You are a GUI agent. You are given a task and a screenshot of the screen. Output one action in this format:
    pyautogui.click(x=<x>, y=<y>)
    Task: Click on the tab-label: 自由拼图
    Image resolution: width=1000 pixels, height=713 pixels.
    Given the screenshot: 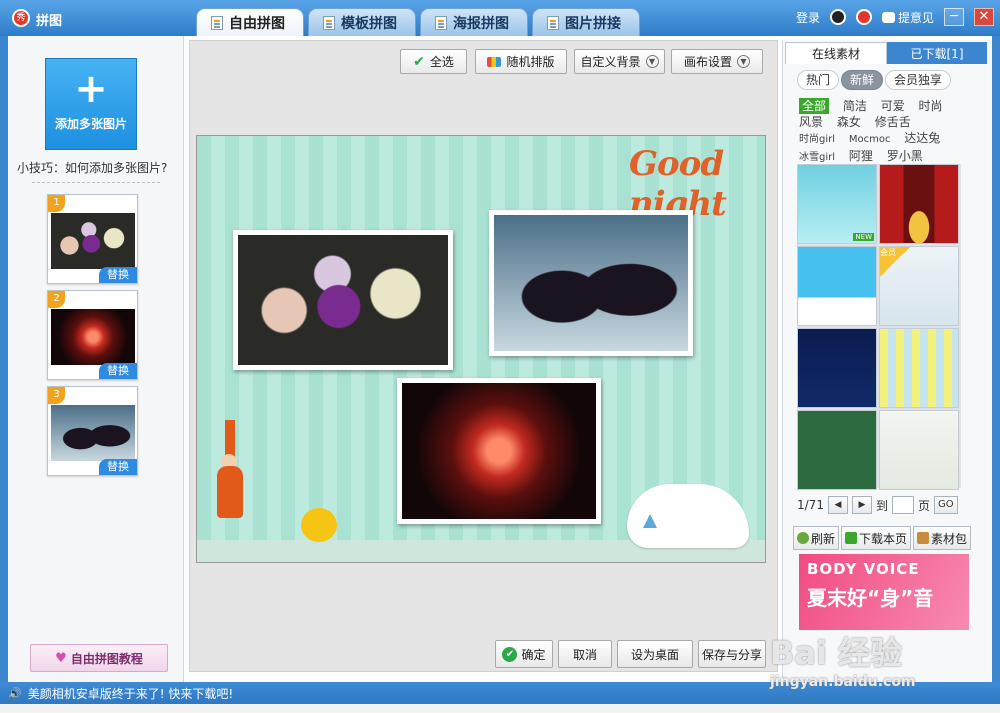 What is the action you would take?
    pyautogui.click(x=257, y=23)
    